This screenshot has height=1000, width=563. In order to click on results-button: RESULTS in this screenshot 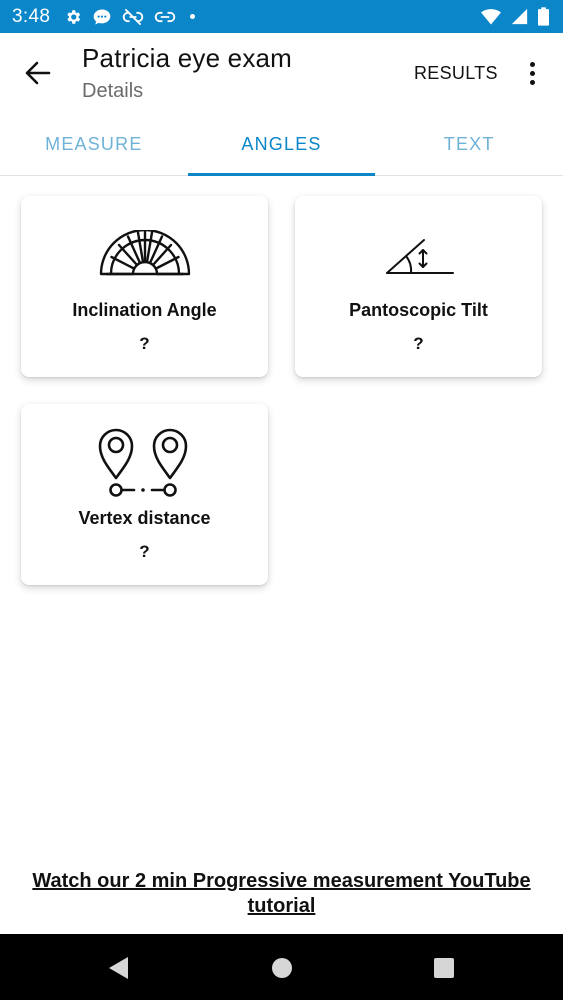, I will do `click(456, 73)`.